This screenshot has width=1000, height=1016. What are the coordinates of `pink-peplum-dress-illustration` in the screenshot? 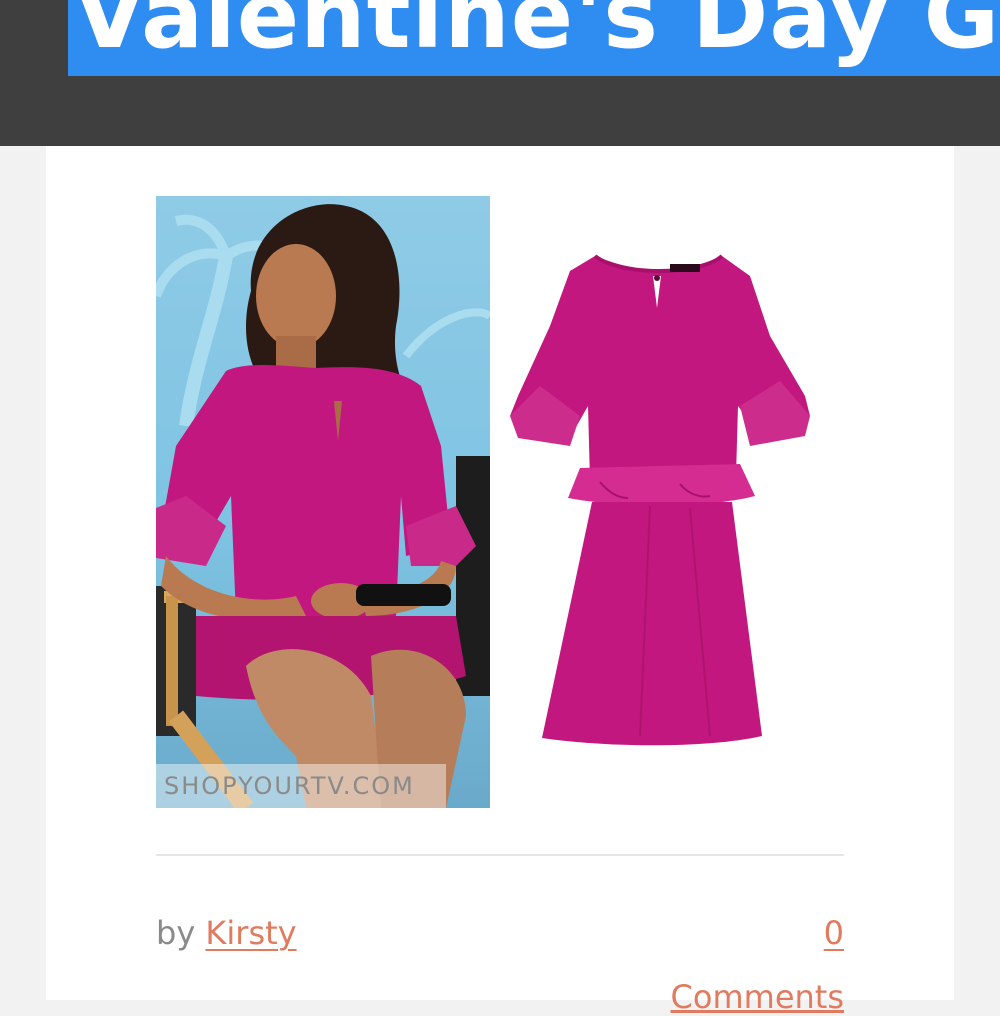 It's located at (660, 500).